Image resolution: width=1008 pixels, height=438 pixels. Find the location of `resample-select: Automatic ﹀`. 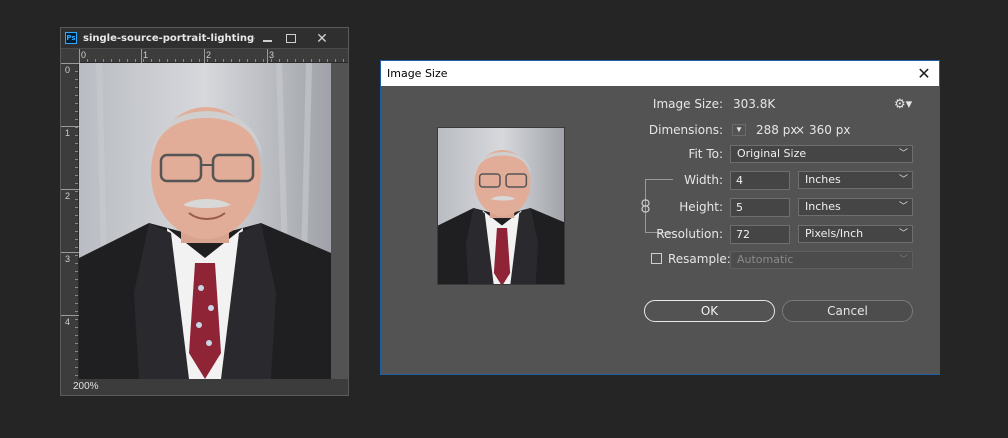

resample-select: Automatic ﹀ is located at coordinates (821, 260).